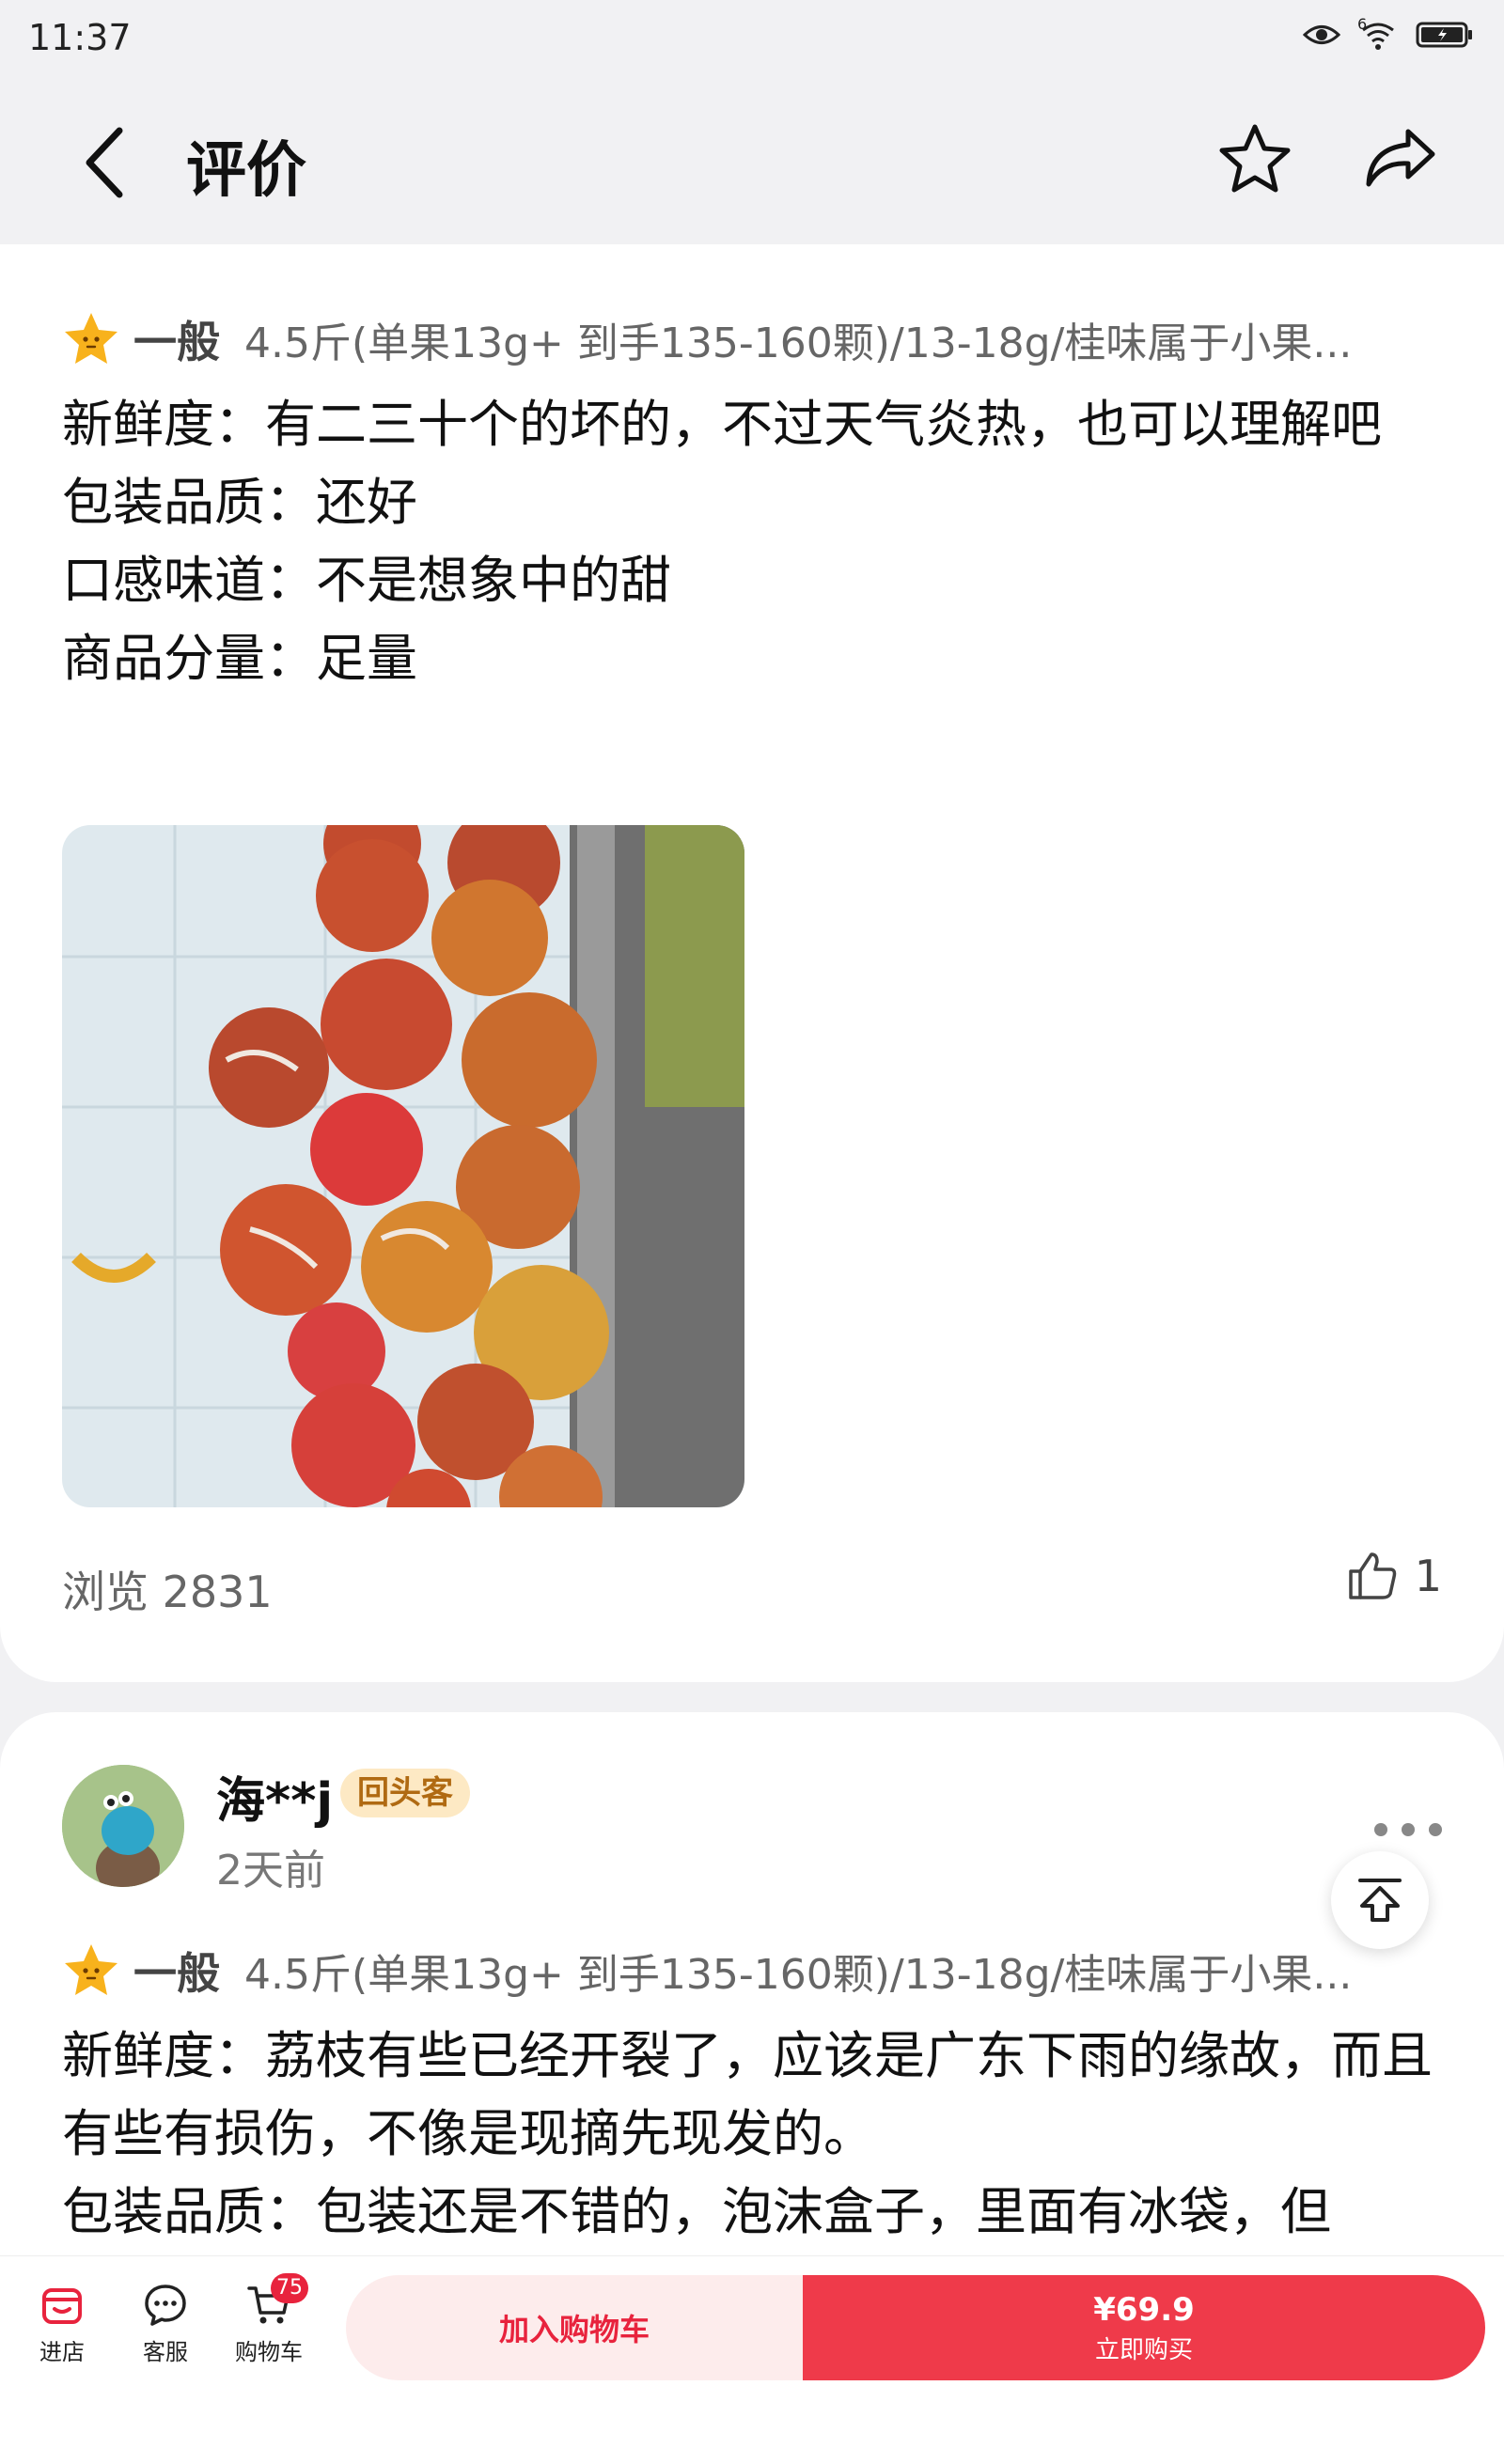 The image size is (1504, 2464). I want to click on back-button, so click(103, 162).